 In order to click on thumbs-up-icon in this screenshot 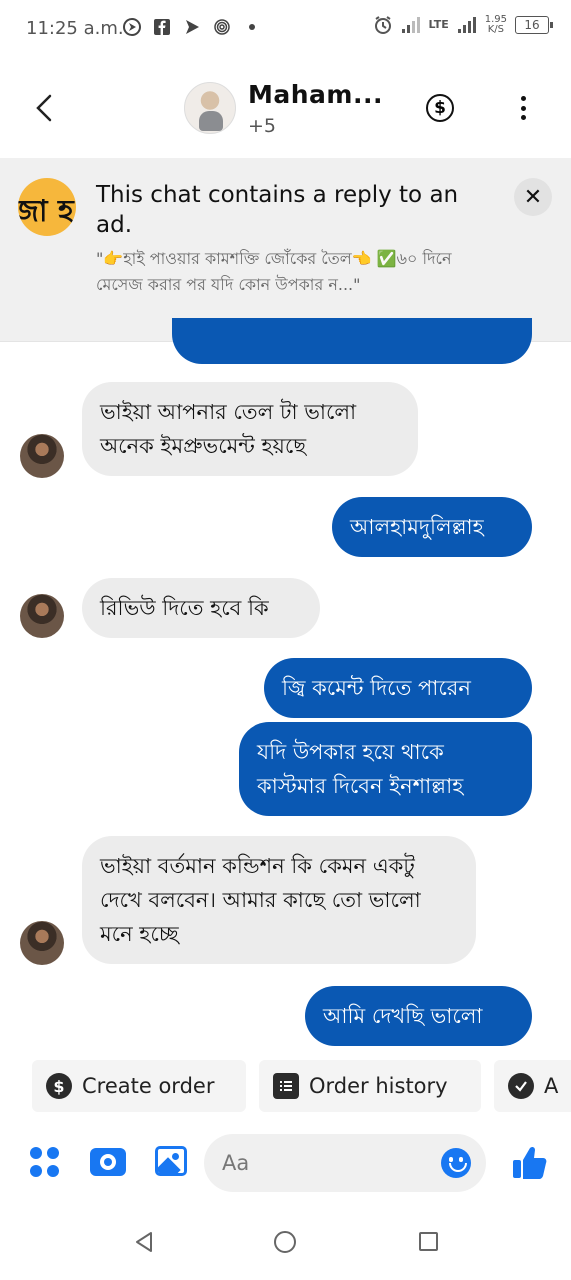, I will do `click(530, 1162)`.